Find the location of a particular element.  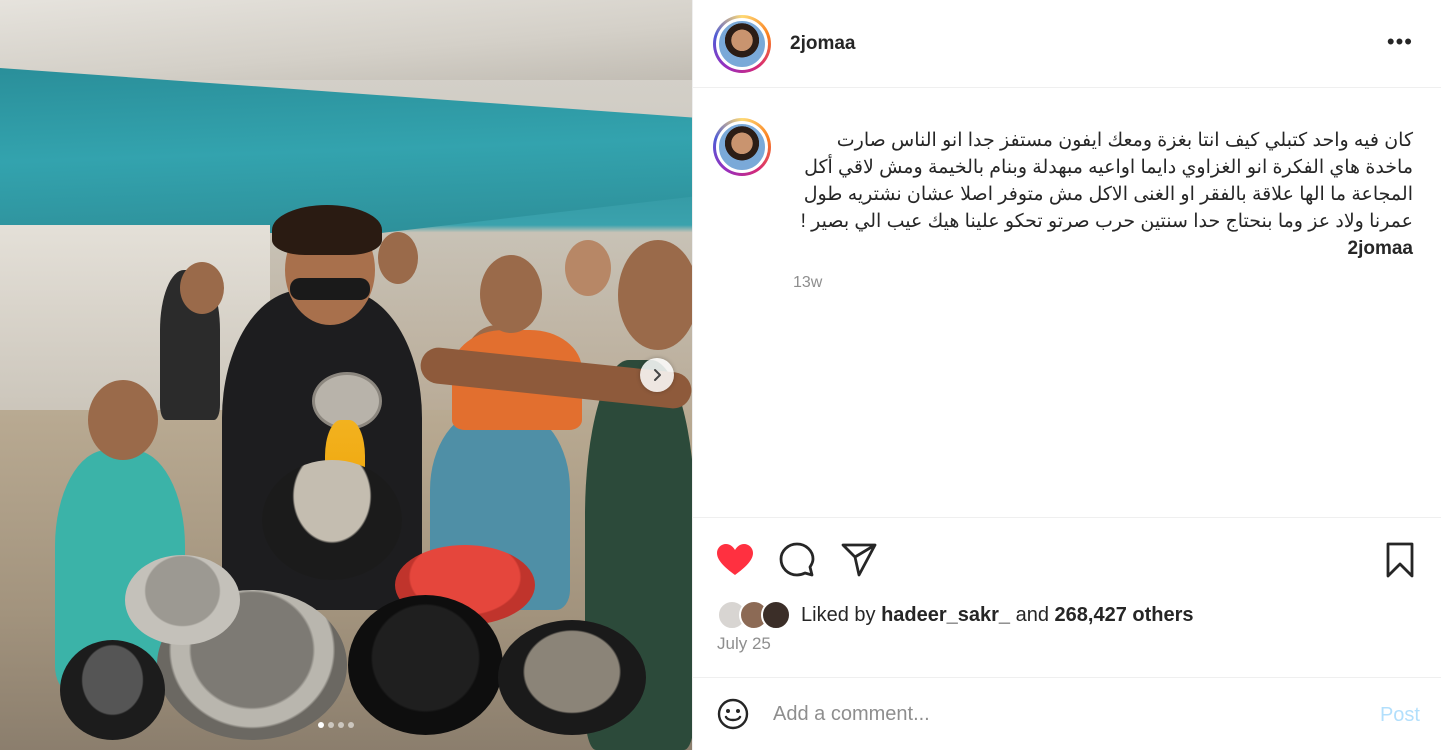

time-ago: 13w is located at coordinates (807, 283).